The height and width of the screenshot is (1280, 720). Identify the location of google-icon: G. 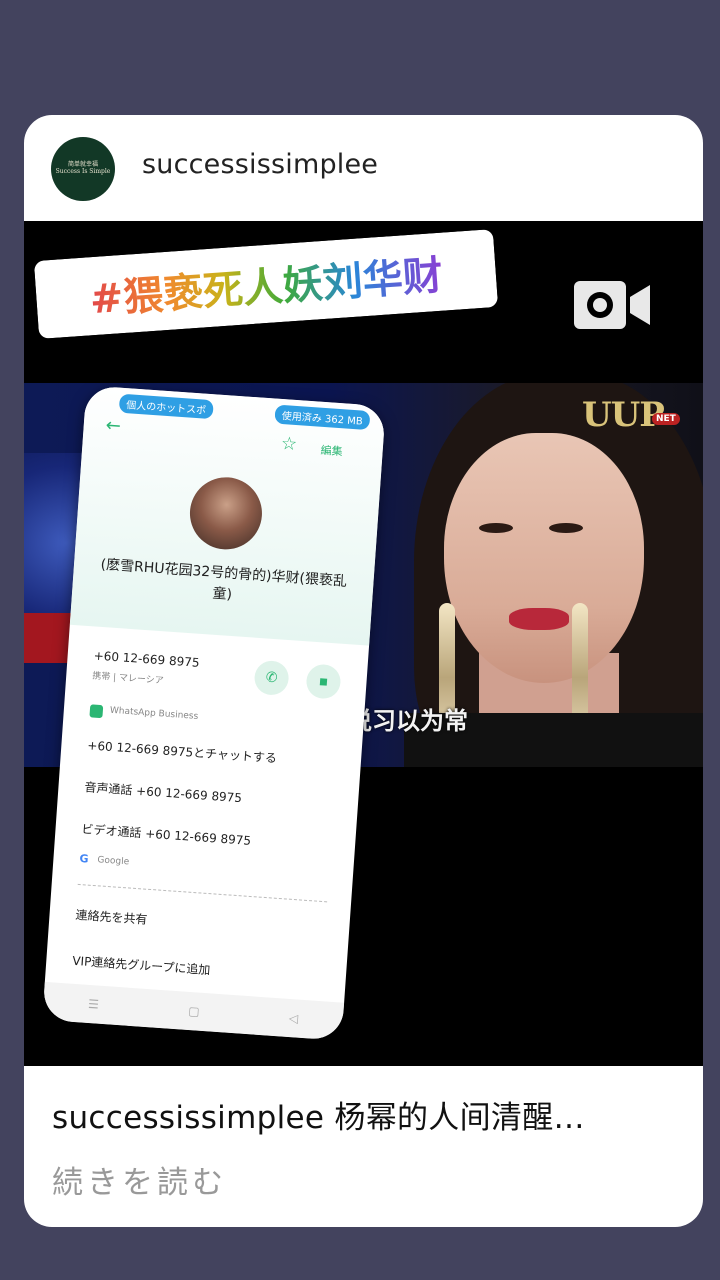
(84, 858).